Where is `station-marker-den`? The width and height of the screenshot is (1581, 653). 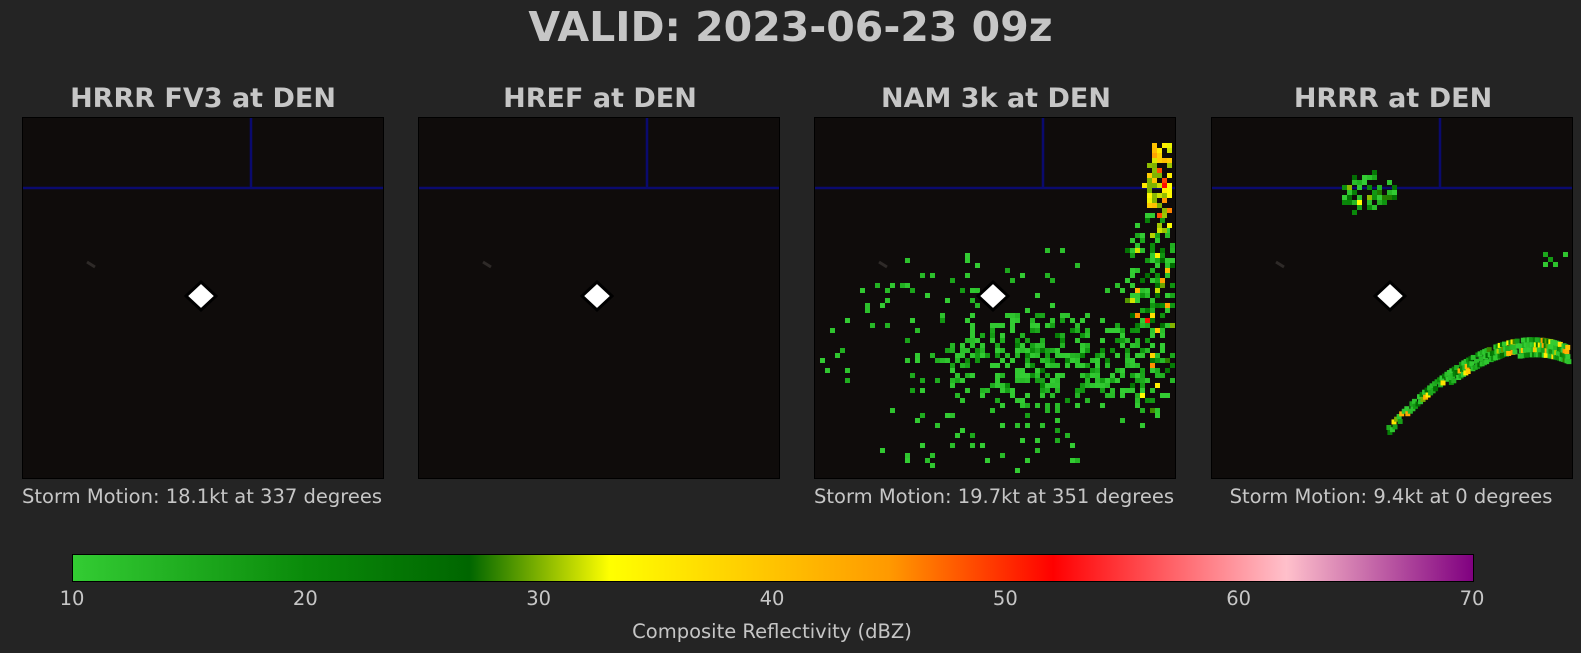 station-marker-den is located at coordinates (993, 296).